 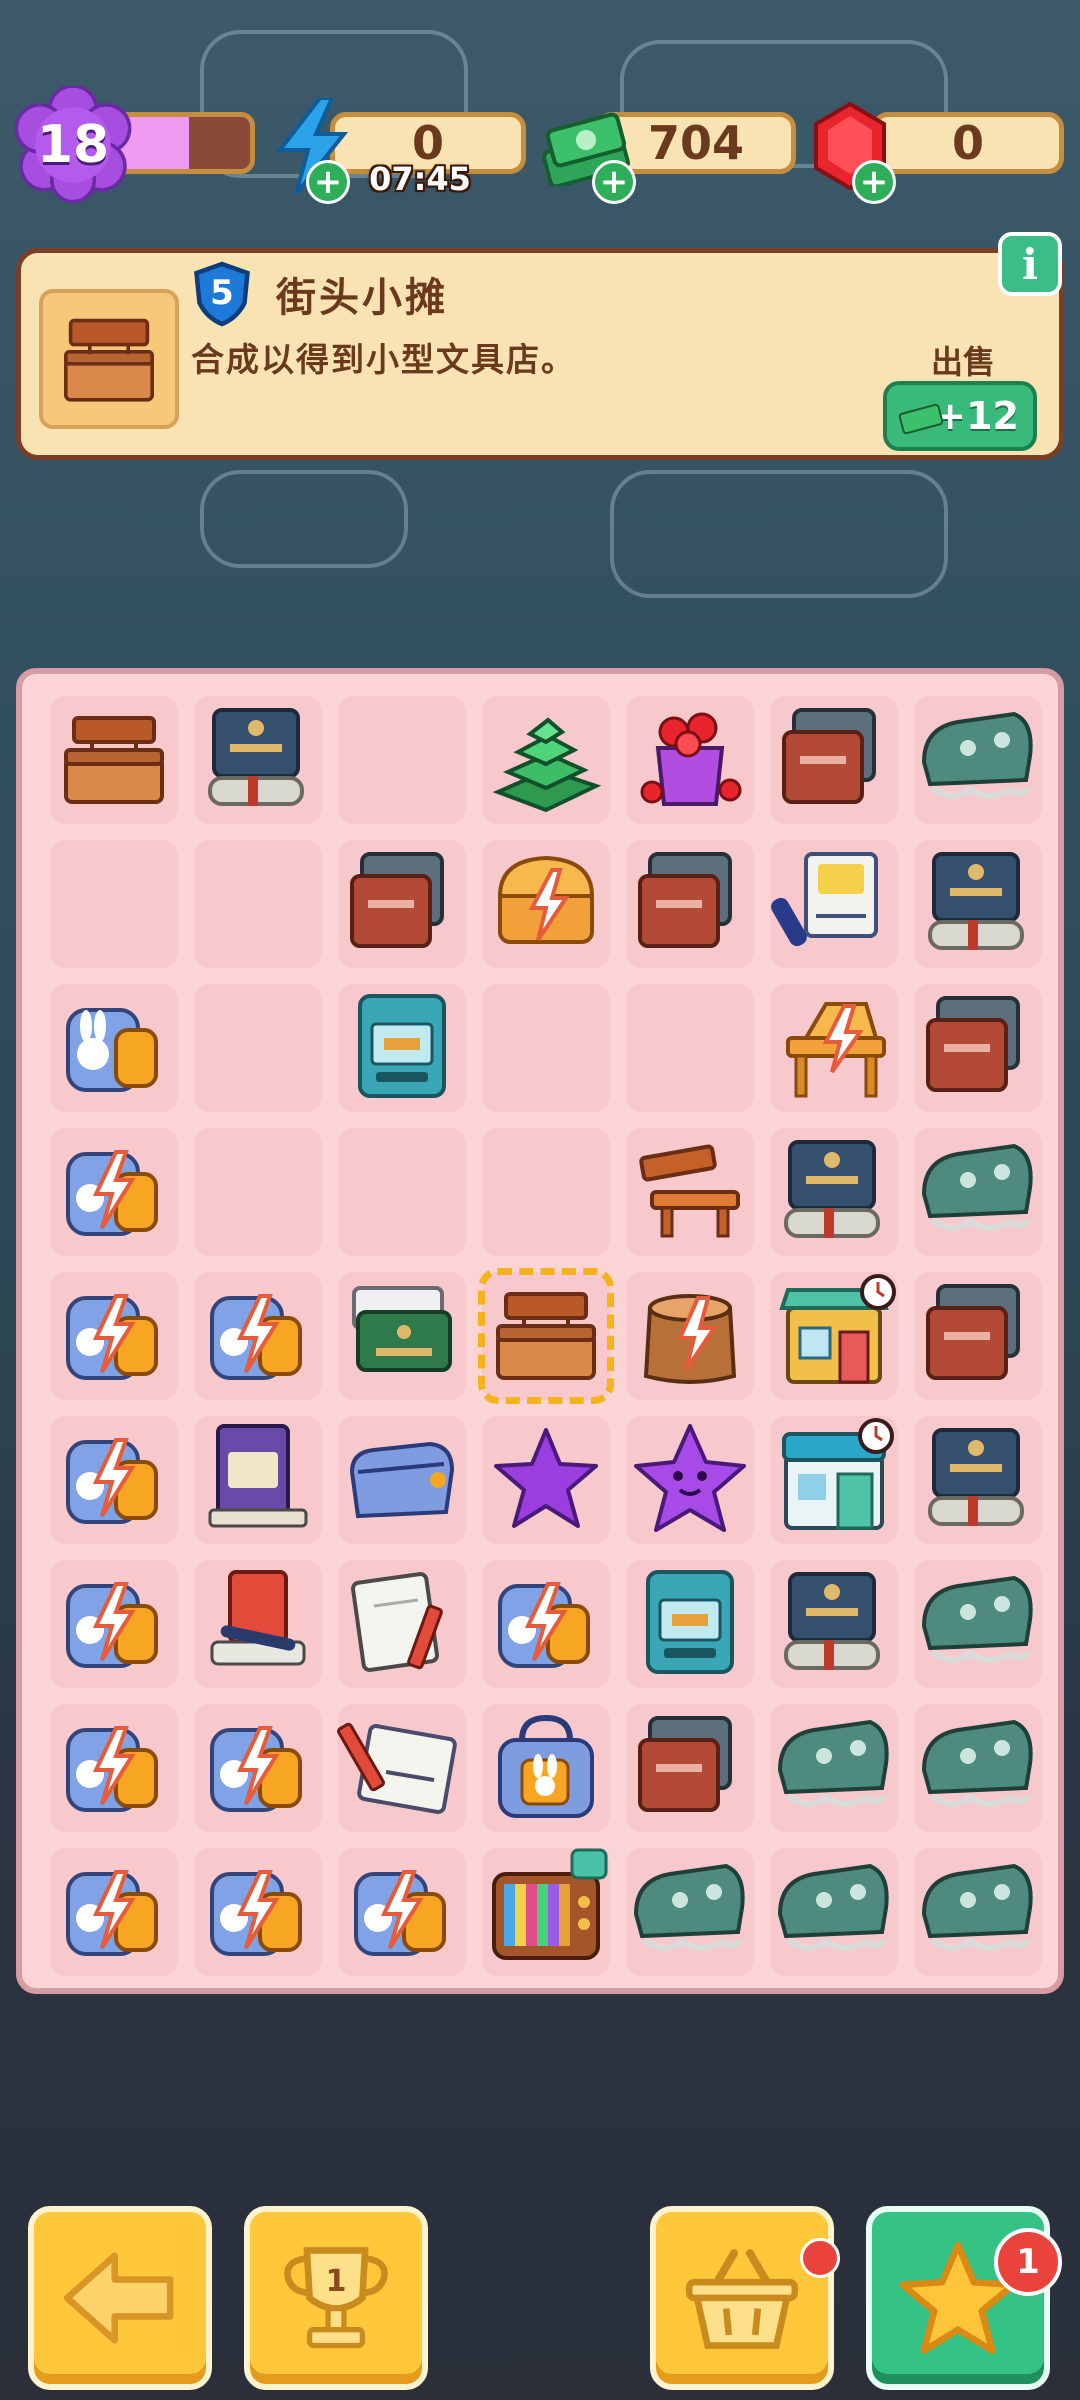 I want to click on add-cash-button: +, so click(x=614, y=182).